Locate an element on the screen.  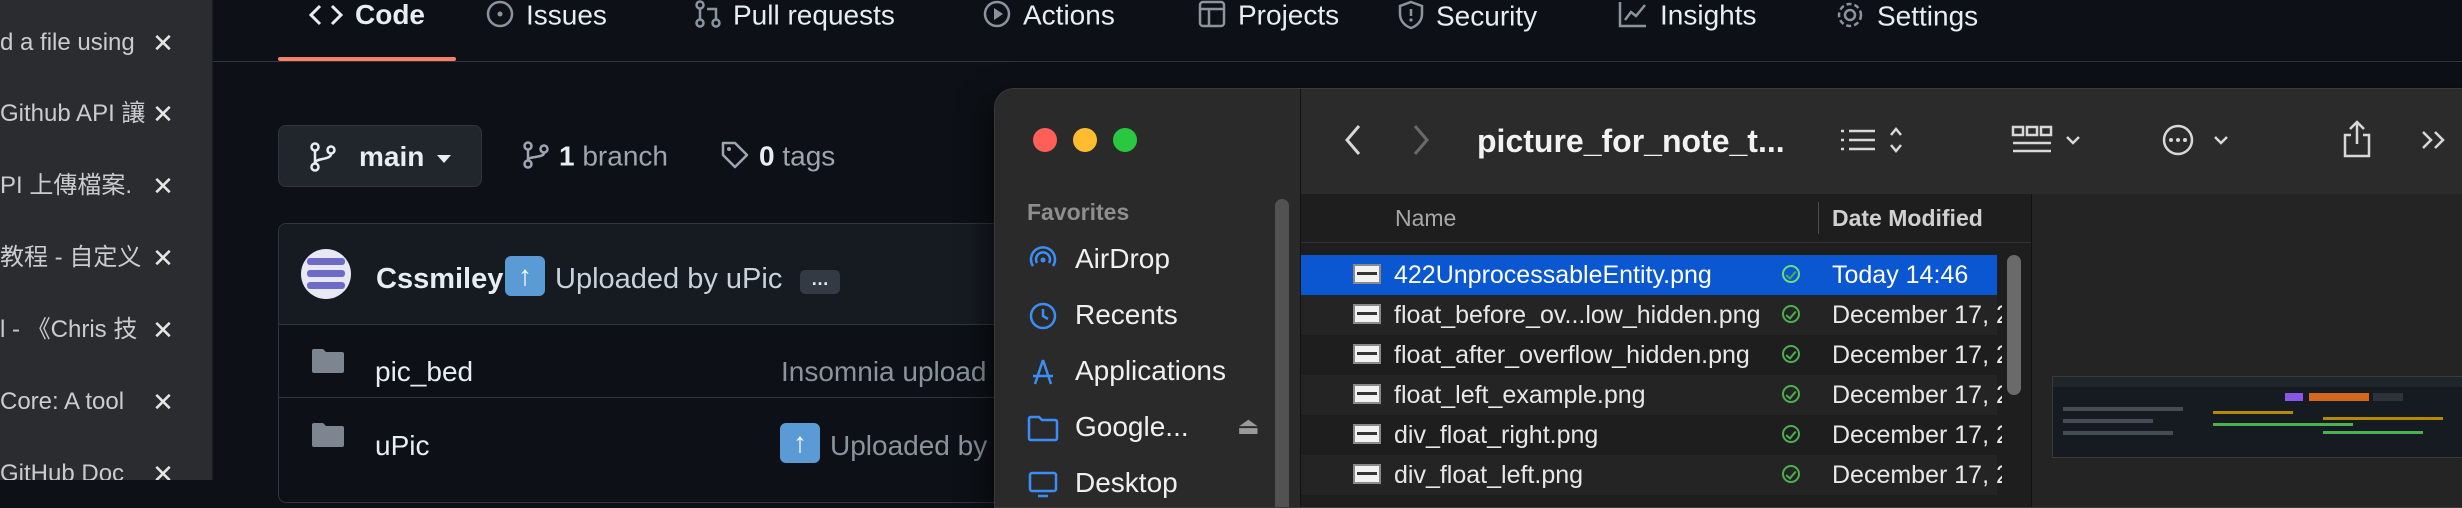
folder-icon is located at coordinates (328, 437).